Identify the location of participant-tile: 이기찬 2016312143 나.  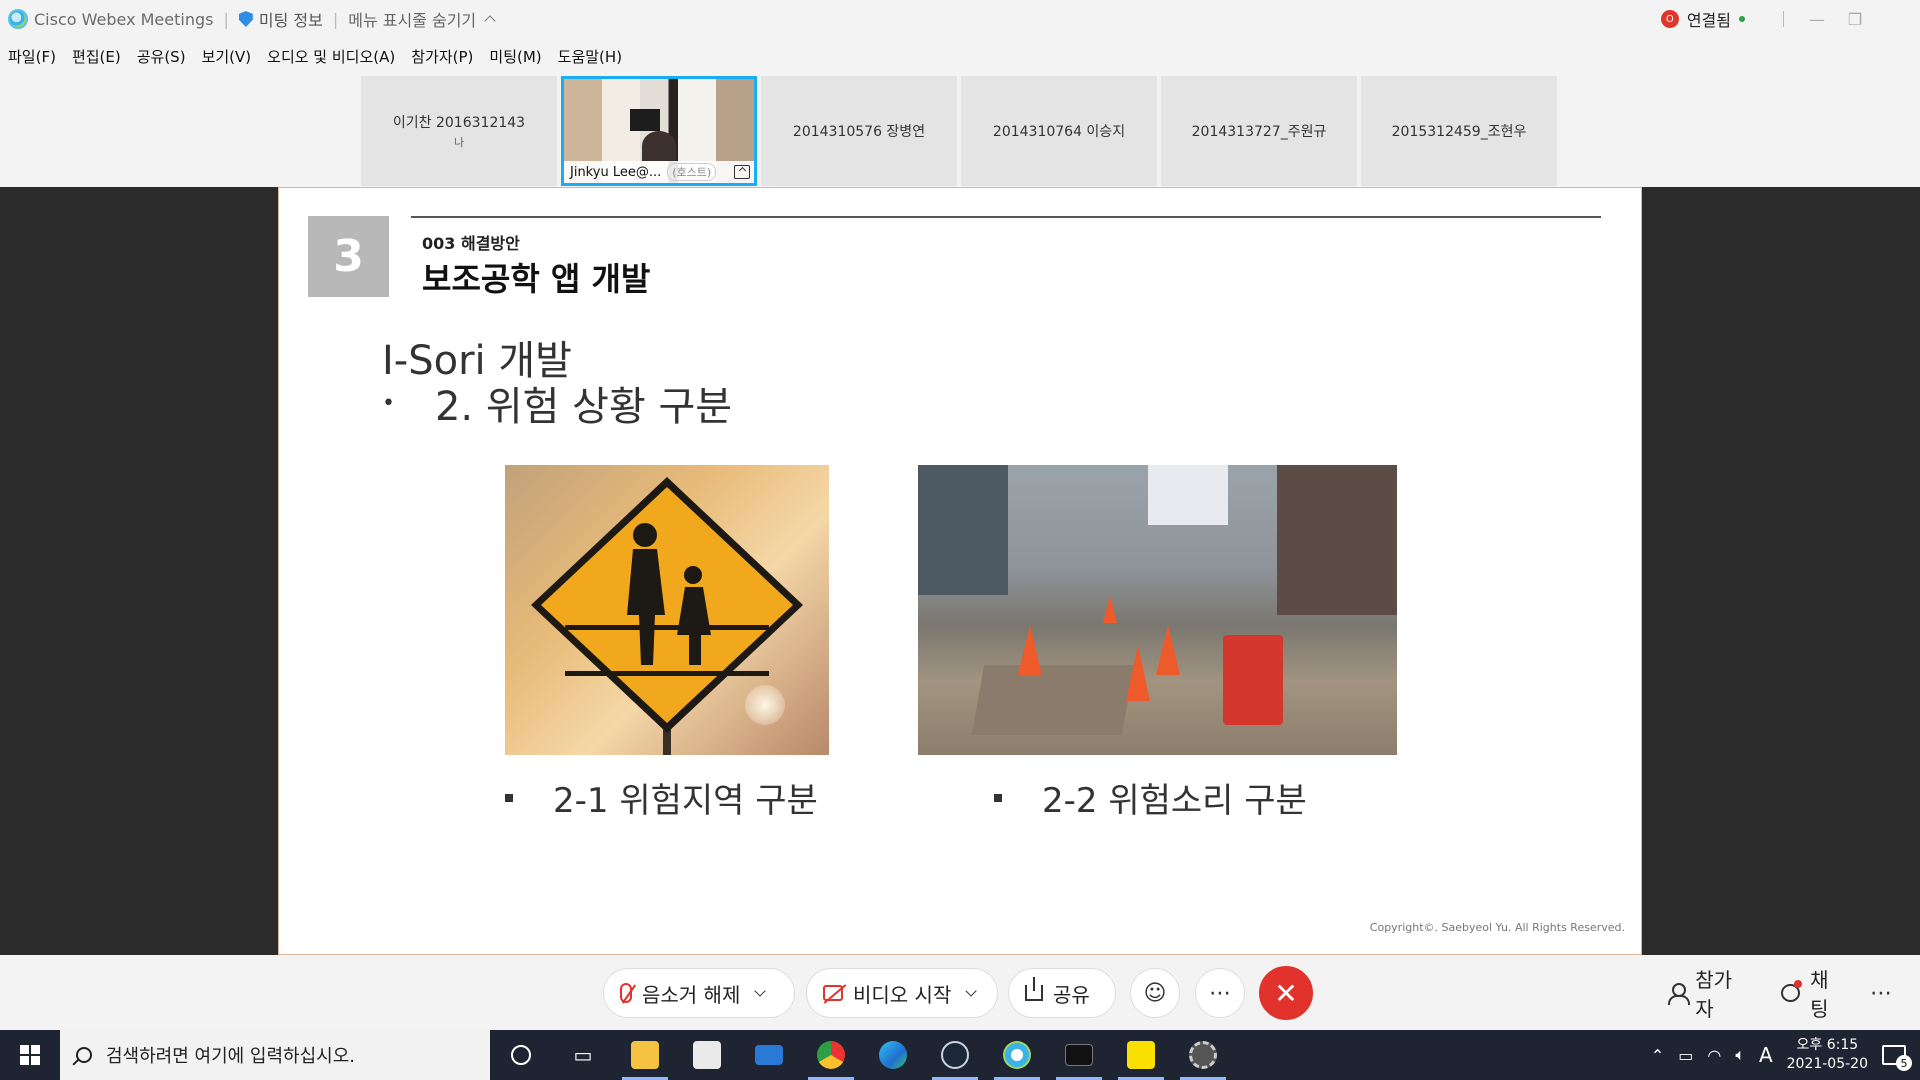
(459, 131).